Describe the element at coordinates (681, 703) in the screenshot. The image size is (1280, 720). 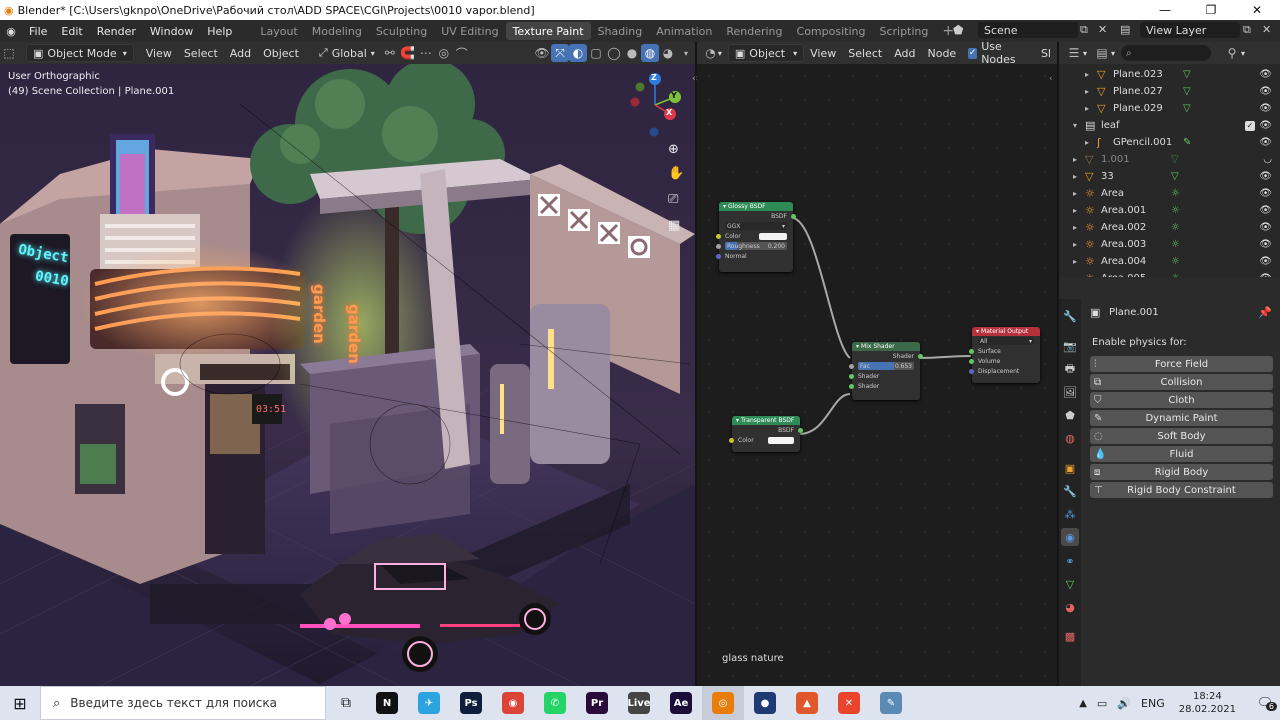
I see `taskbar-app-button: Ae` at that location.